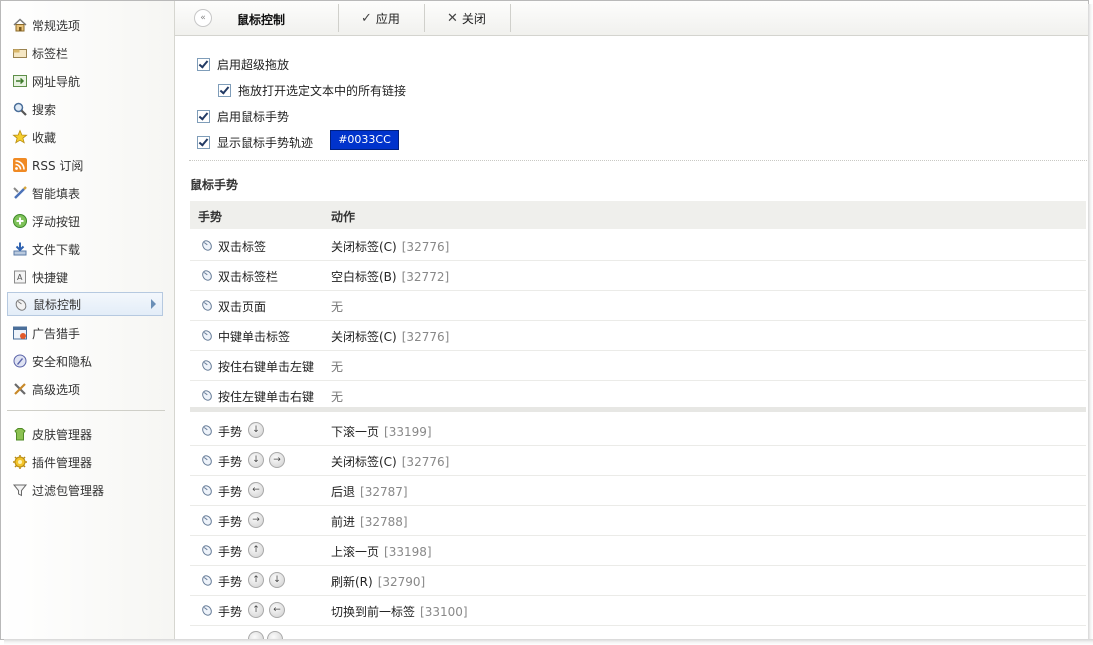  I want to click on gesture-arrows: ↓, so click(256, 430).